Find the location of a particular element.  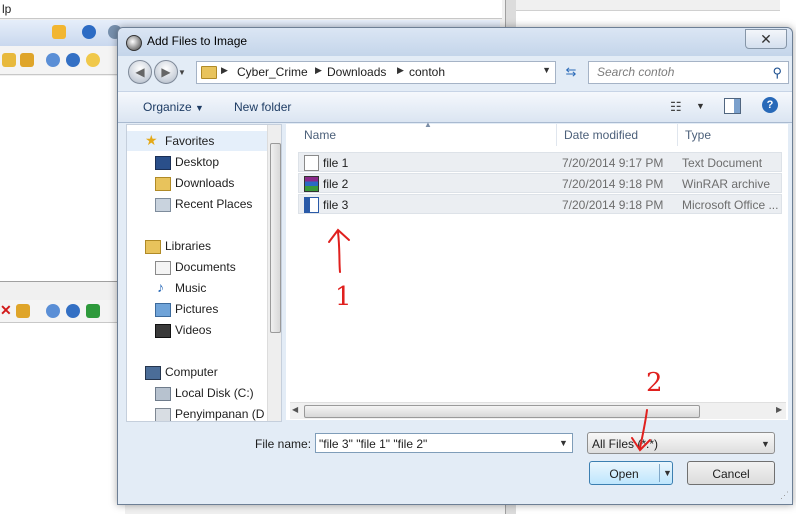

file-type-select: All Files (*.*) is located at coordinates (681, 443).